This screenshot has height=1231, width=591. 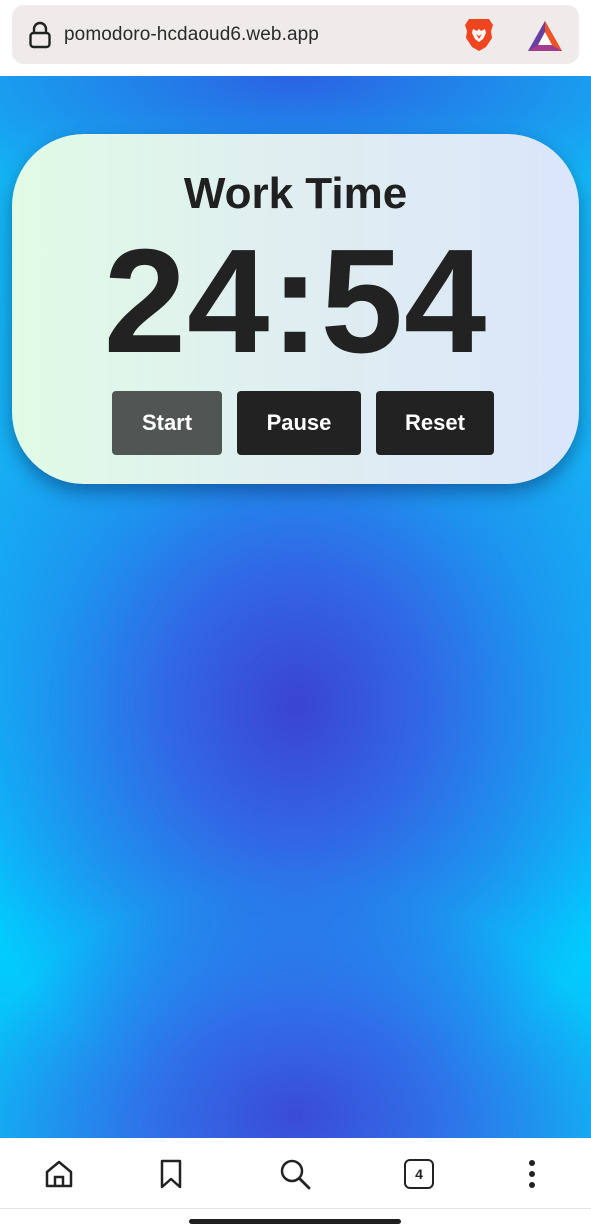 What do you see at coordinates (295, 1208) in the screenshot?
I see `nav-divider` at bounding box center [295, 1208].